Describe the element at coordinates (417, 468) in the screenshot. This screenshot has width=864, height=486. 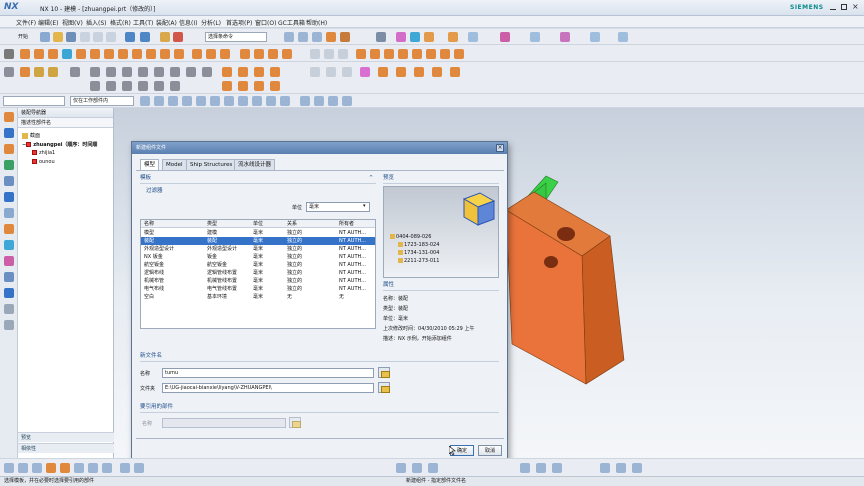
I see `vector-icon` at that location.